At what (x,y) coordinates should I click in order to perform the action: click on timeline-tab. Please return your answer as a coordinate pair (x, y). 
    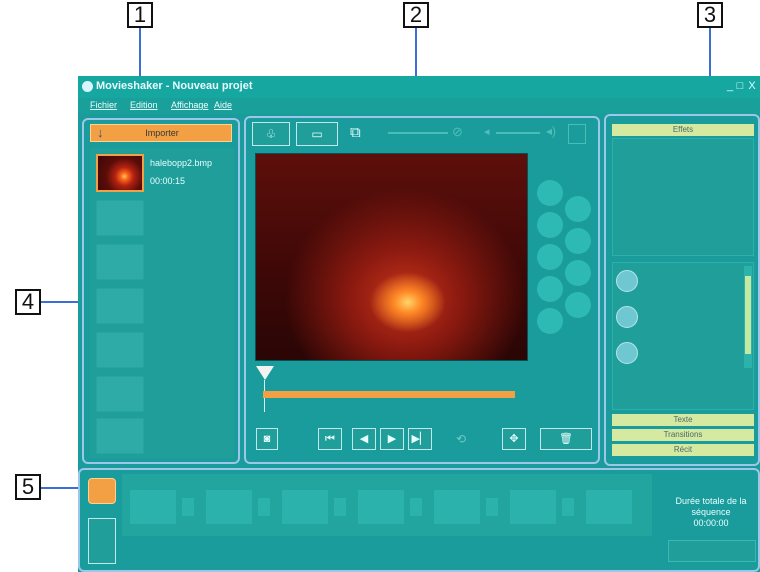
    Looking at the image, I should click on (102, 541).